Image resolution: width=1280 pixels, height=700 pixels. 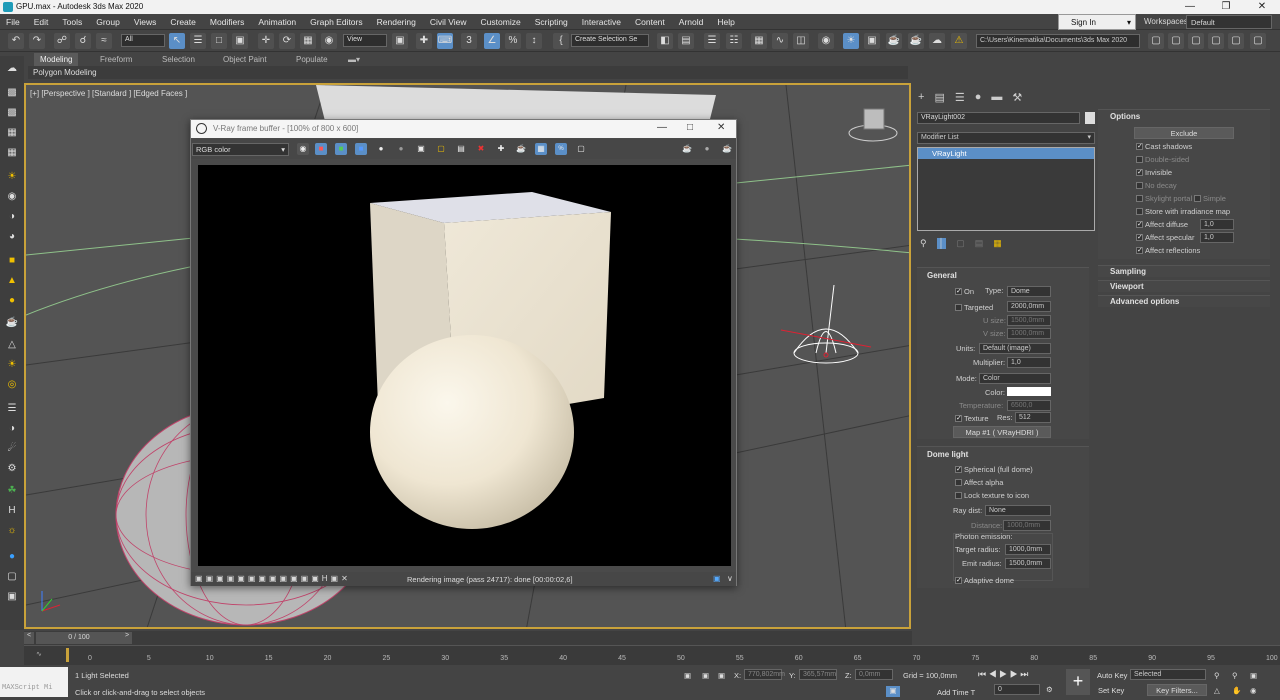 I want to click on toolbar-extra4-icon: ▢, so click(x=1236, y=41).